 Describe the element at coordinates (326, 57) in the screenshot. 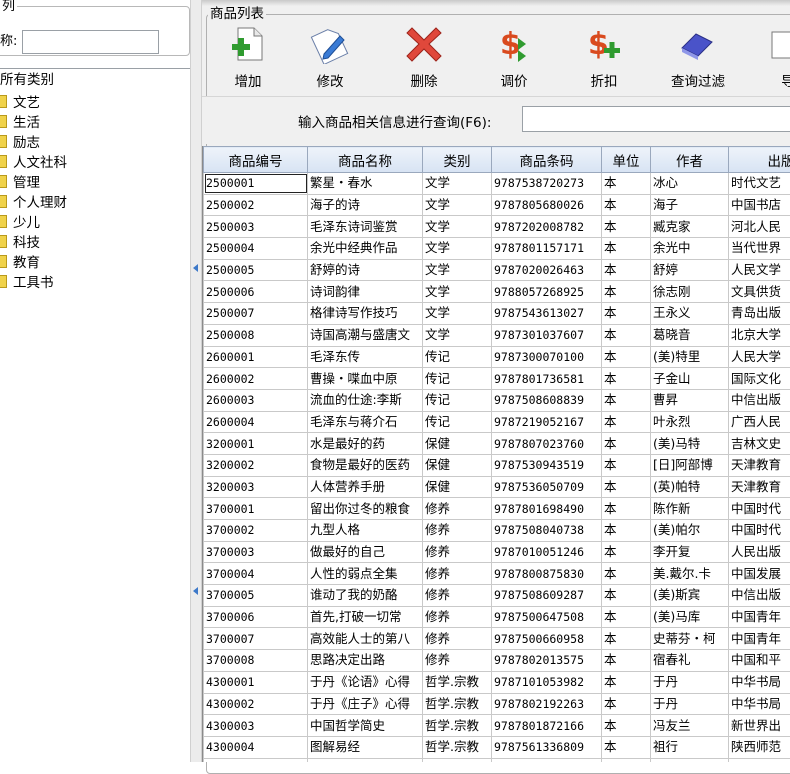

I see `toolbar-button: 修改` at that location.